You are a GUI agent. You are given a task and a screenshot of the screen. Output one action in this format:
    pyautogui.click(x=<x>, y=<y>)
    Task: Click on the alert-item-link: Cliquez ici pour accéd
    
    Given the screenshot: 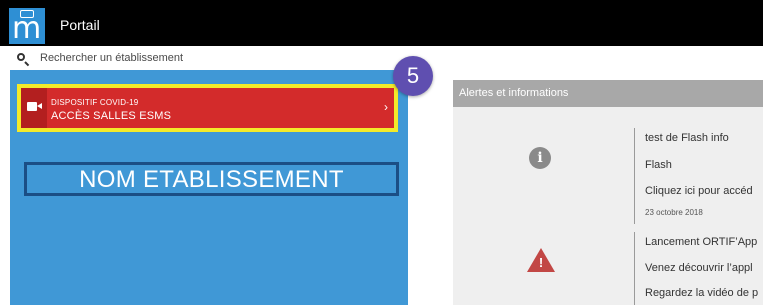 What is the action you would take?
    pyautogui.click(x=699, y=191)
    